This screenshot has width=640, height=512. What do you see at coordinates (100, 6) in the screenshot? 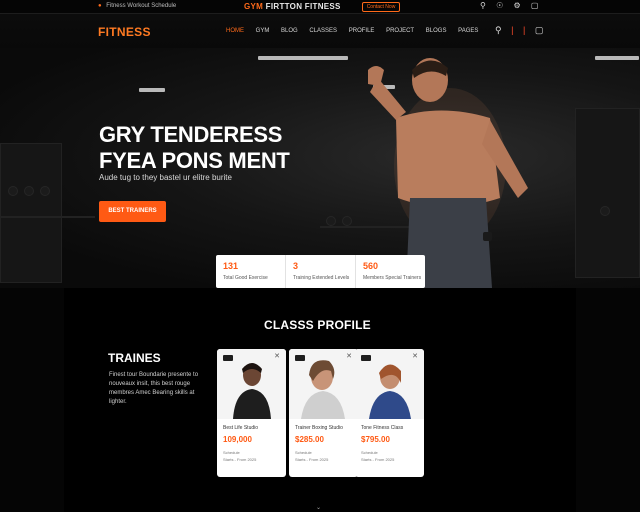
I see `phone-icon: ●` at bounding box center [100, 6].